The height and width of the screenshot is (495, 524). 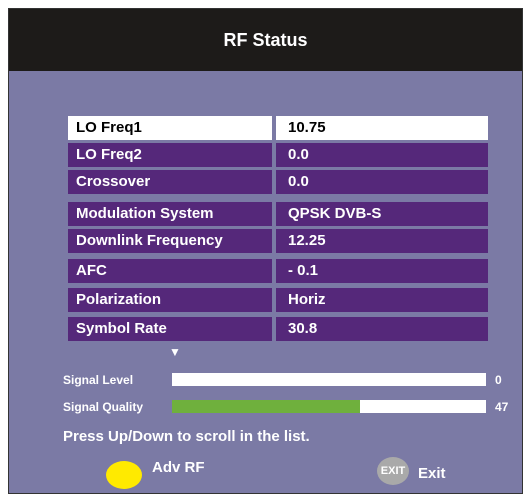 I want to click on list-item-downlink-frequency: Downlink Frequency 12.25, so click(x=278, y=241).